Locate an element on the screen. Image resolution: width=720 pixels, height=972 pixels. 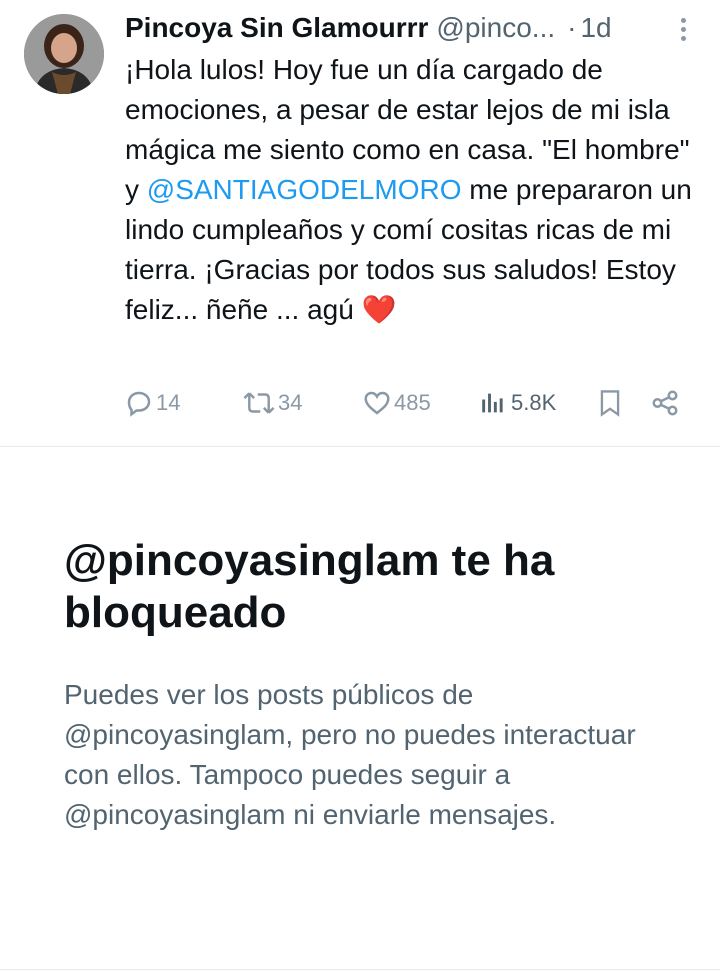
views-button: 5.8K is located at coordinates (517, 403).